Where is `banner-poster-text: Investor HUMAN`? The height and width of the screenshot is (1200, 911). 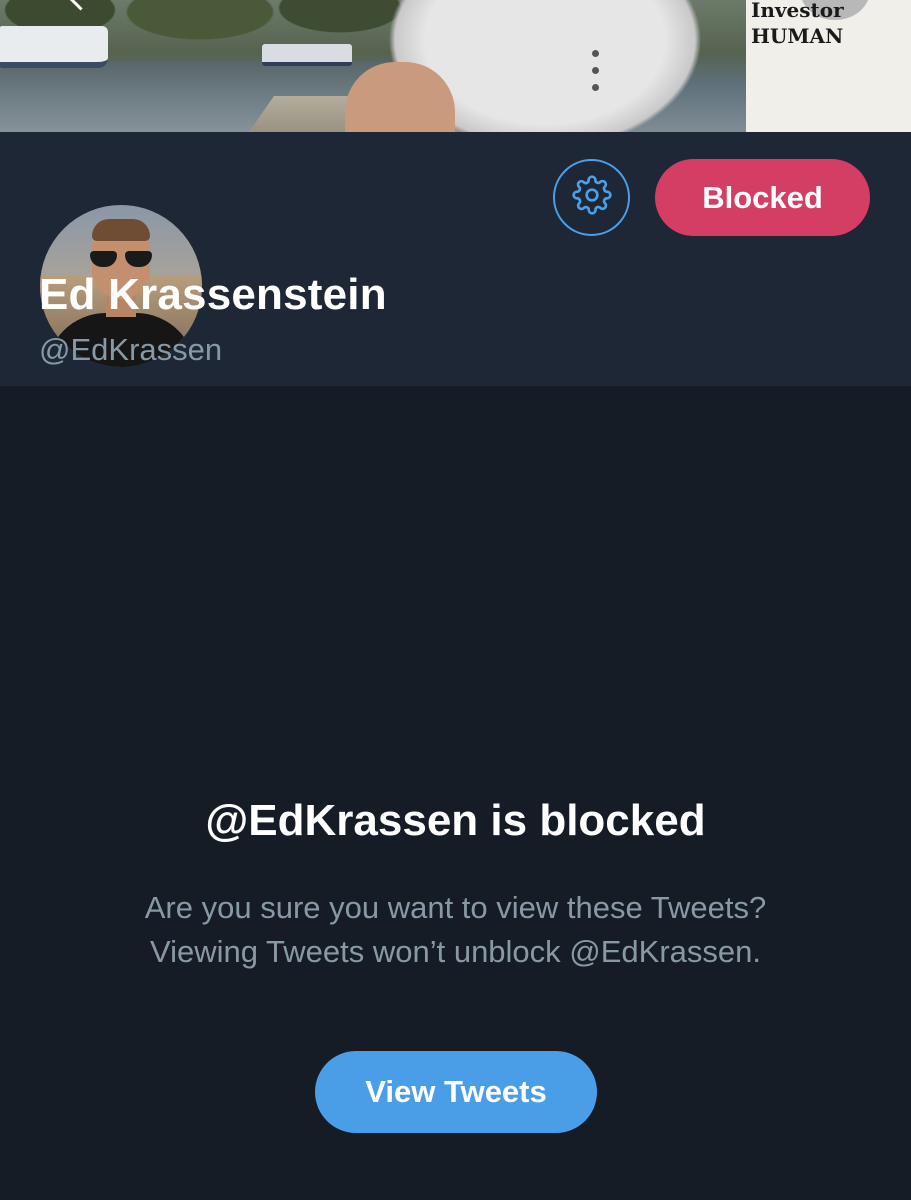
banner-poster-text: Investor HUMAN is located at coordinates (797, 24).